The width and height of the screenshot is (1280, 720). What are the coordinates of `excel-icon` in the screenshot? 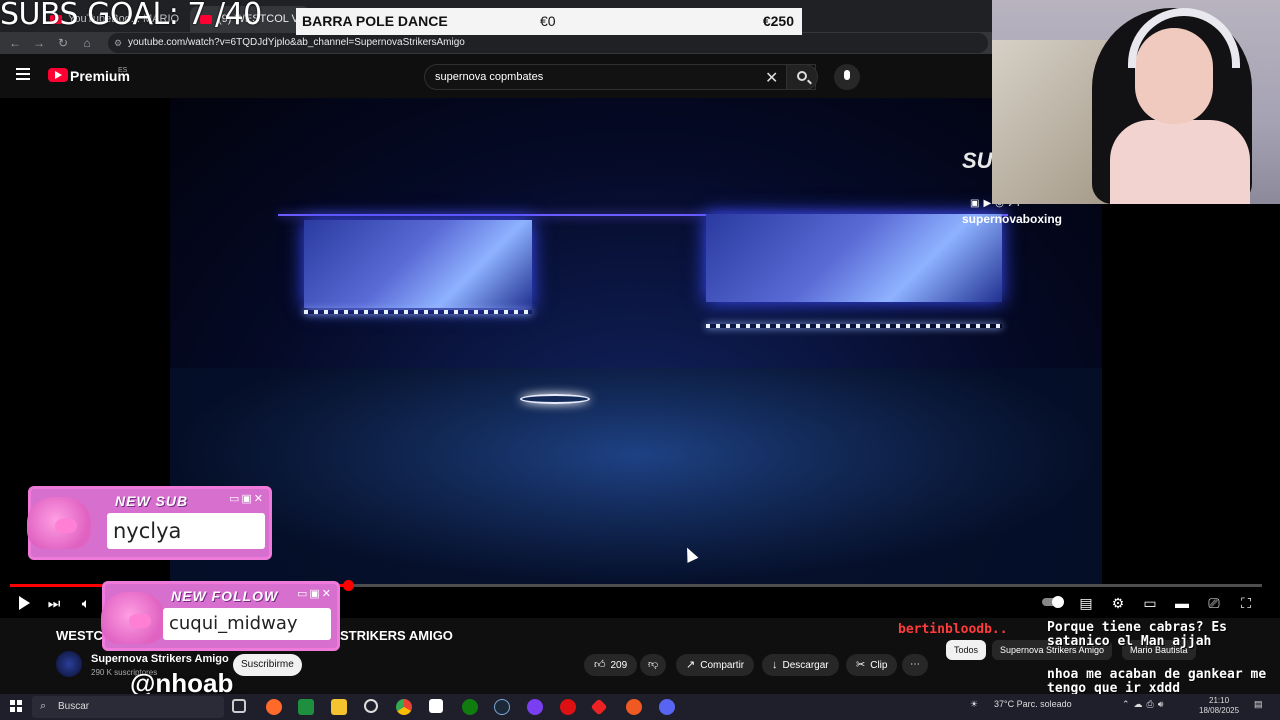 It's located at (306, 707).